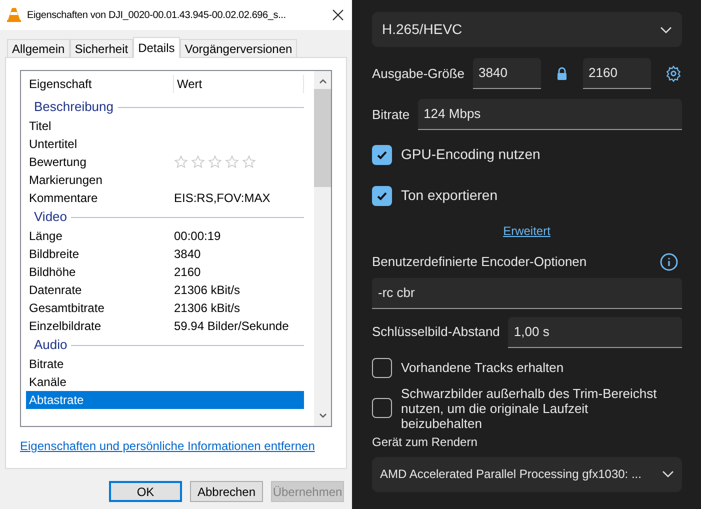 This screenshot has height=509, width=701. Describe the element at coordinates (165, 162) in the screenshot. I see `property-row: Bewertung` at that location.